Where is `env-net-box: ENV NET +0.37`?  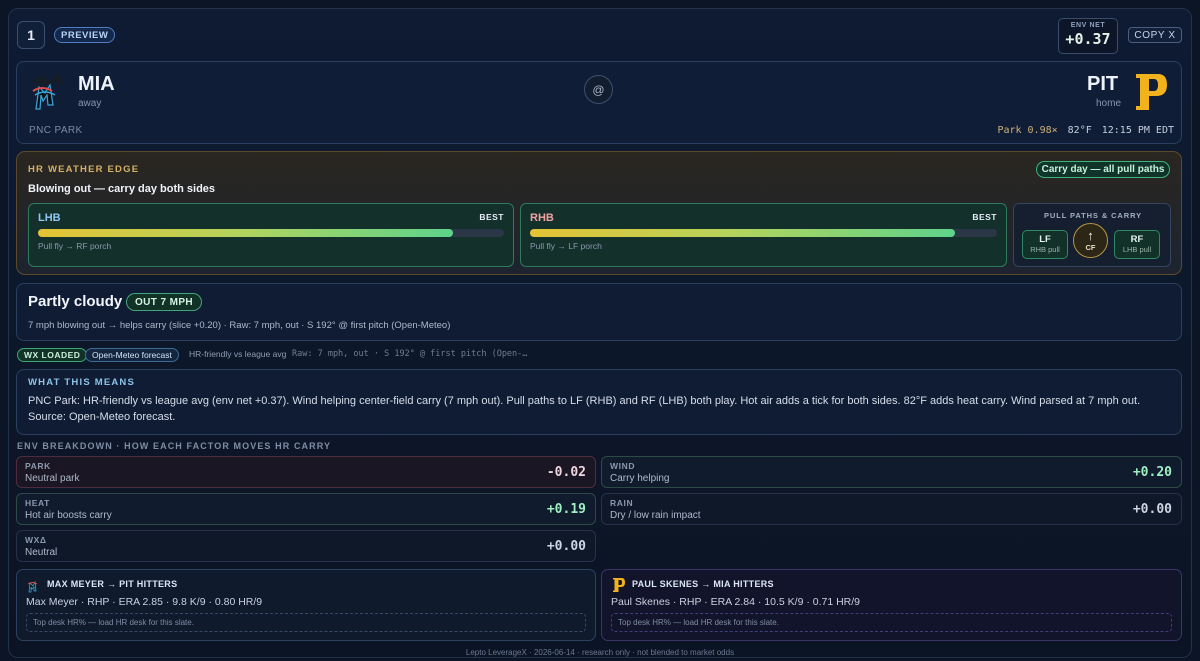
env-net-box: ENV NET +0.37 is located at coordinates (1088, 36).